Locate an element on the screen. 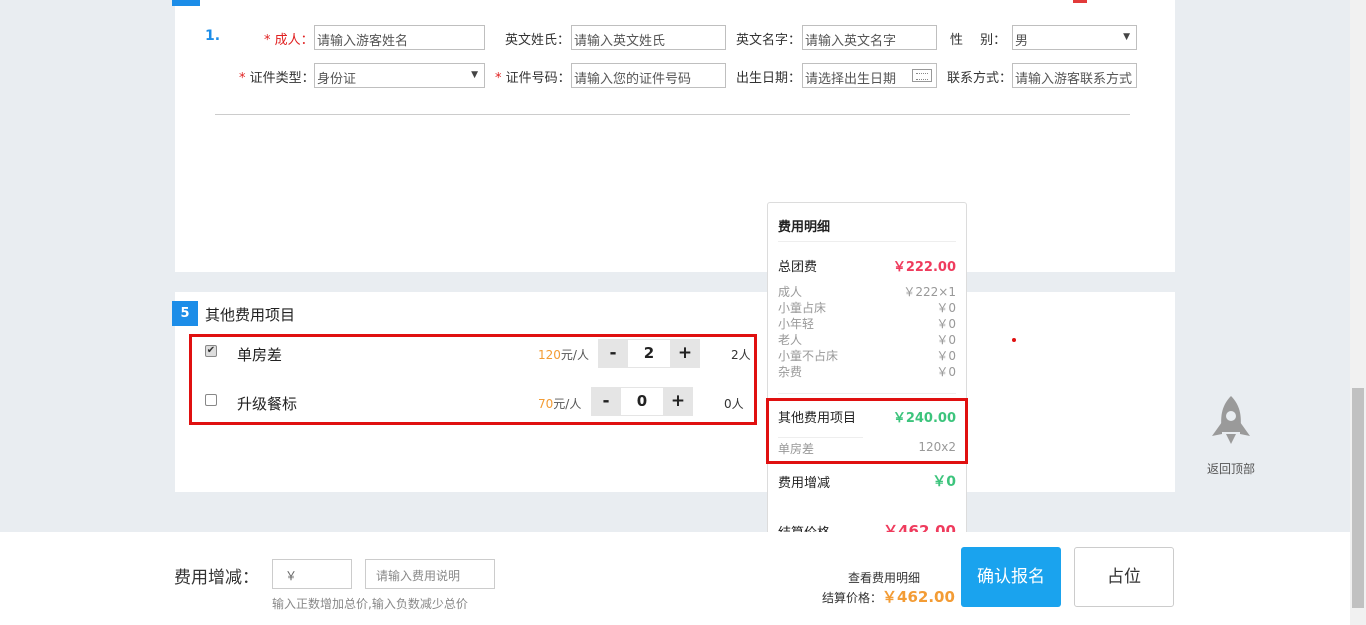 The height and width of the screenshot is (625, 1366). fee-item-name: 升级餐标 is located at coordinates (267, 404).